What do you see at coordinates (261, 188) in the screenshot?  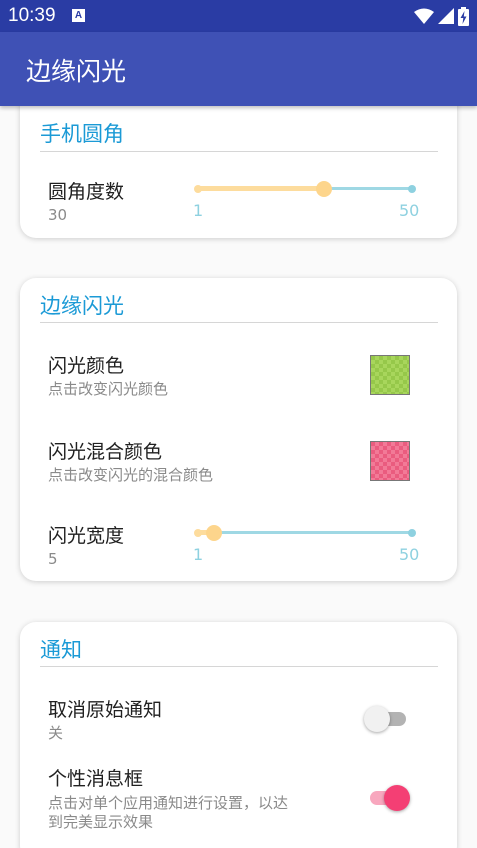 I see `slider-fill` at bounding box center [261, 188].